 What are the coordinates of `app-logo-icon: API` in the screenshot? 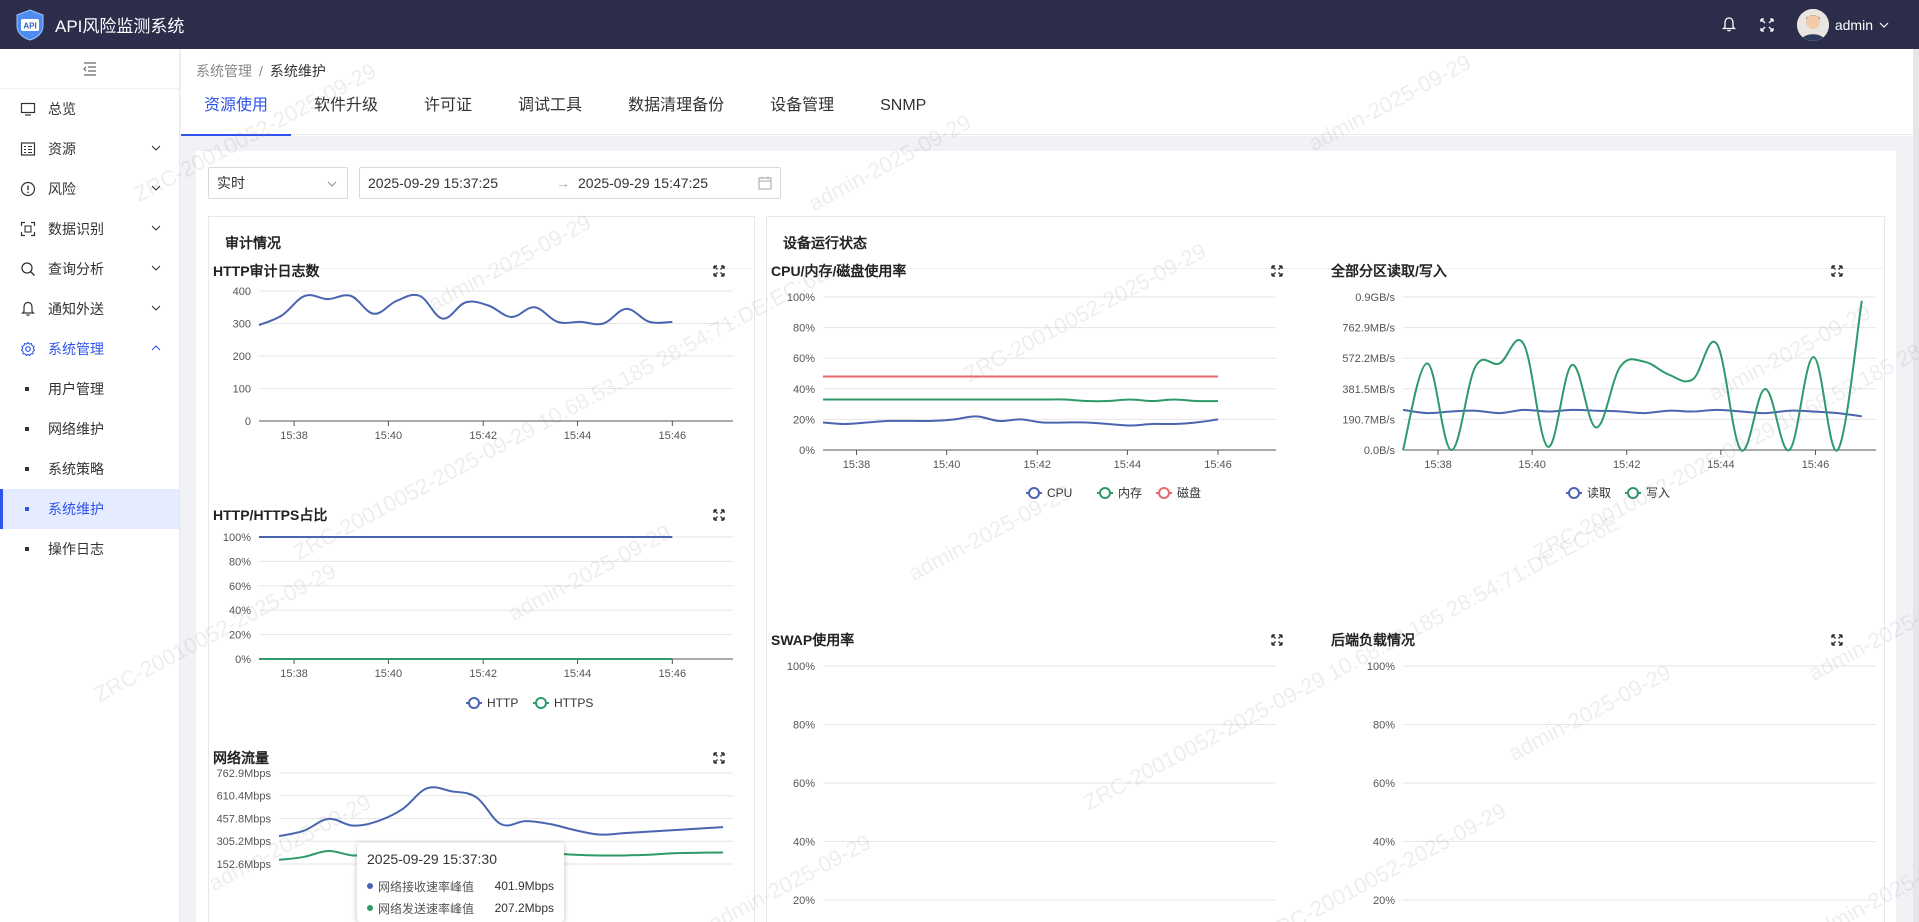 It's located at (30, 24).